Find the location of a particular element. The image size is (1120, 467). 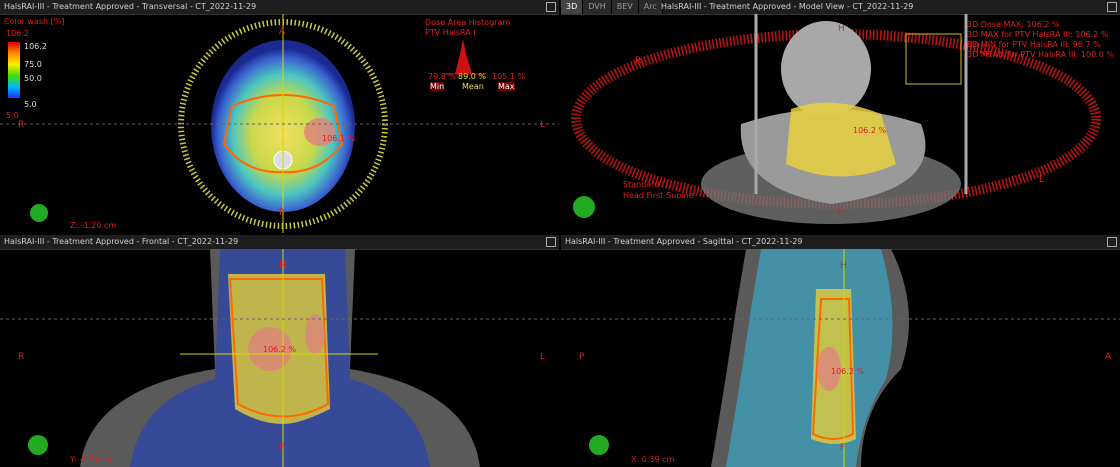

orient-right: A is located at coordinates (1108, 357).